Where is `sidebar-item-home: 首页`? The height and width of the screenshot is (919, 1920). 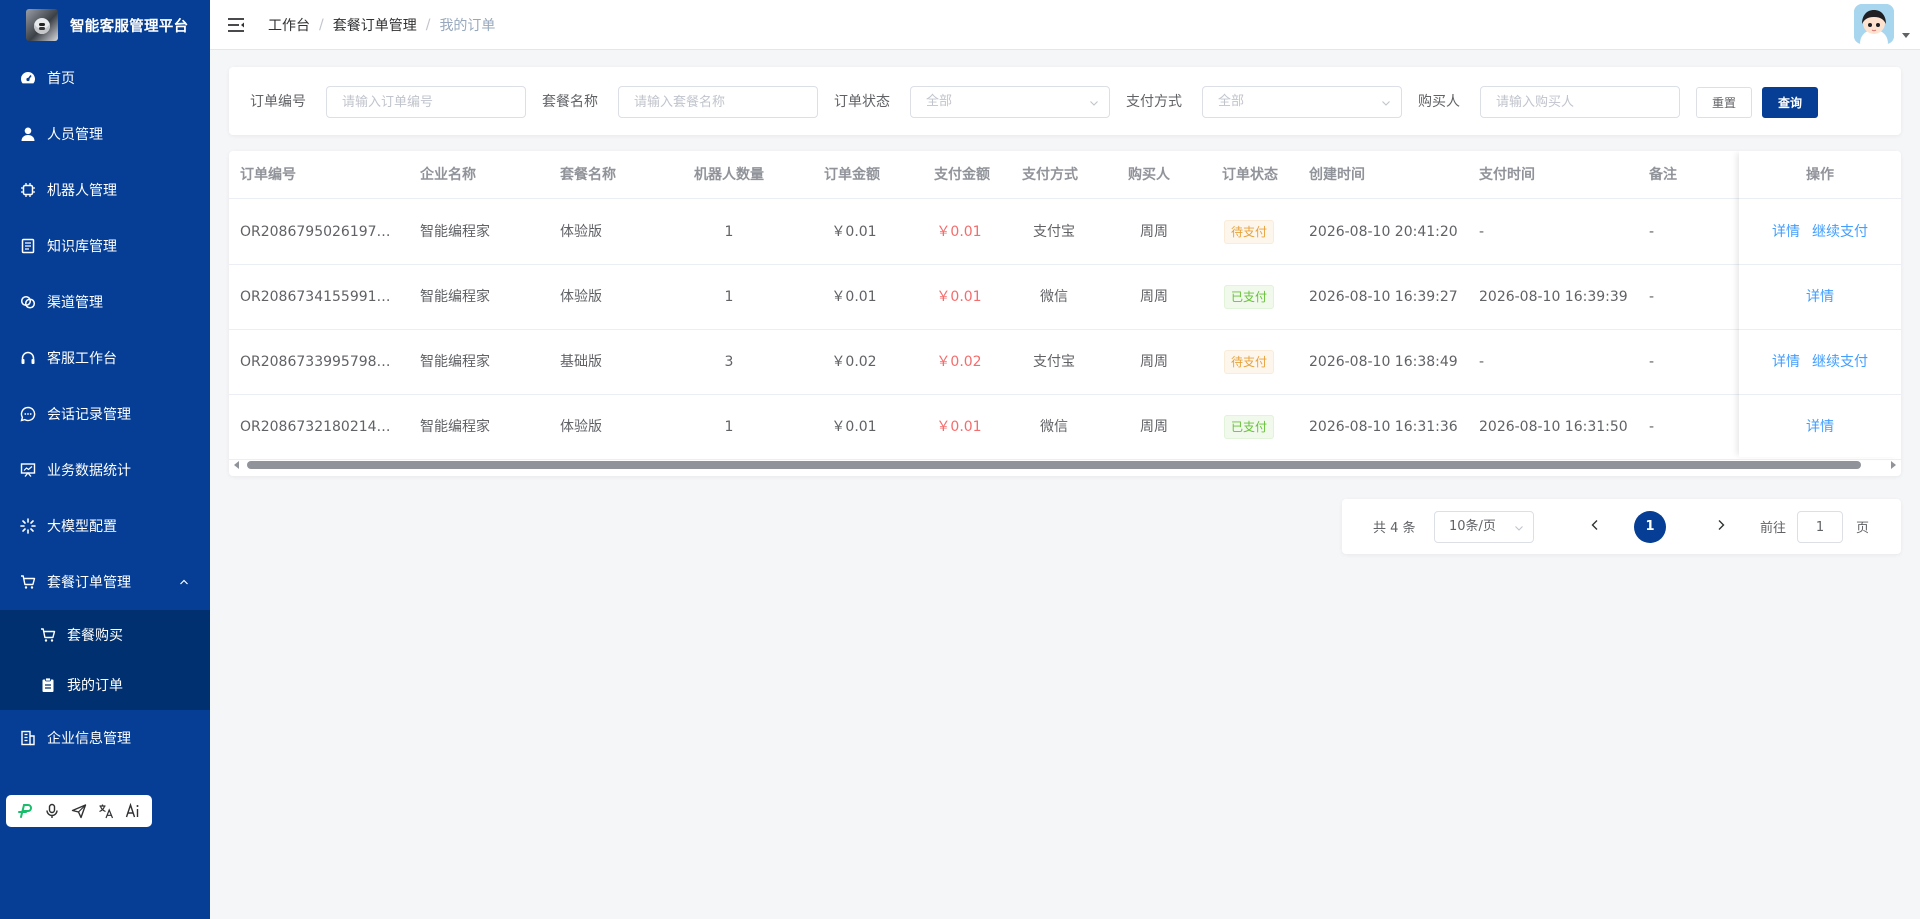
sidebar-item-home: 首页 is located at coordinates (105, 78).